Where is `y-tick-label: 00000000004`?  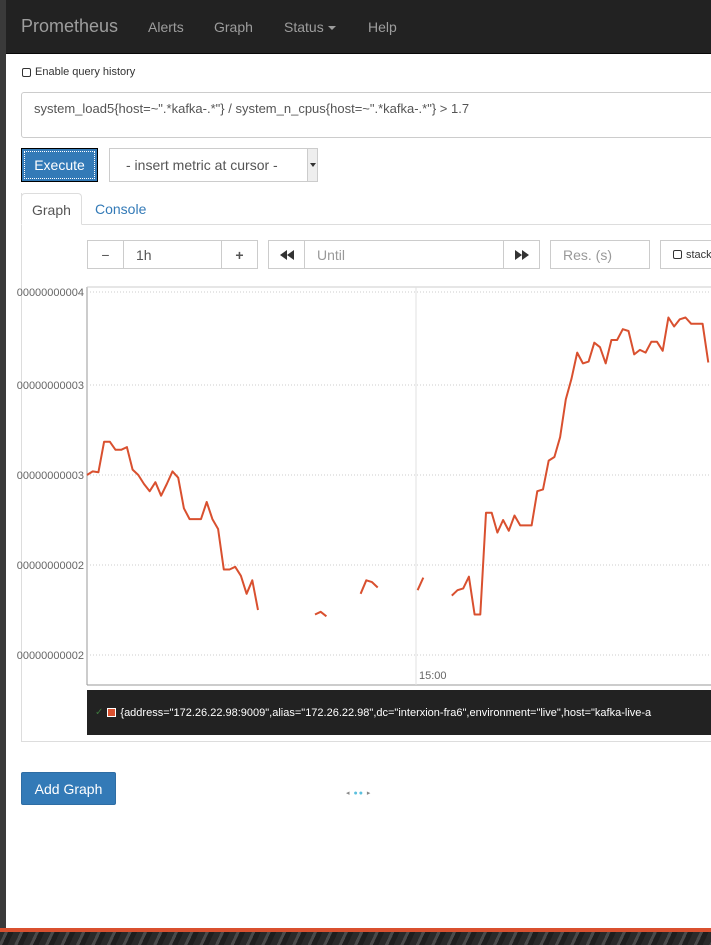 y-tick-label: 00000000004 is located at coordinates (50, 293).